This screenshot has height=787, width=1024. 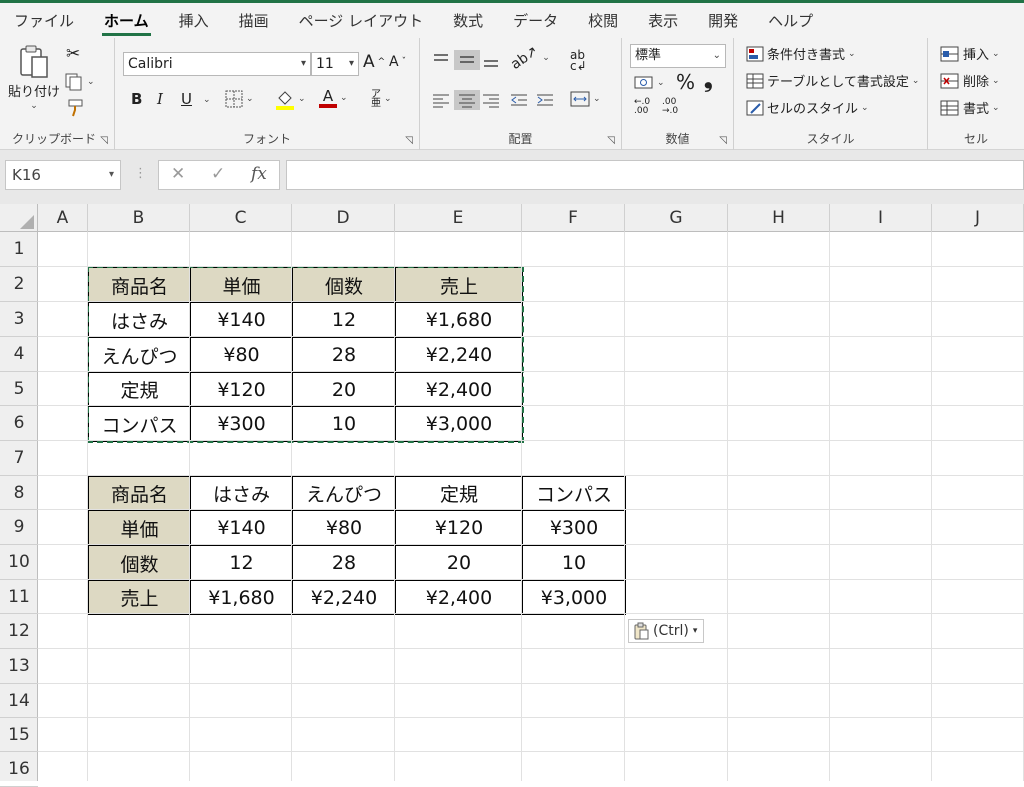 I want to click on row-header: 13, so click(x=19, y=666).